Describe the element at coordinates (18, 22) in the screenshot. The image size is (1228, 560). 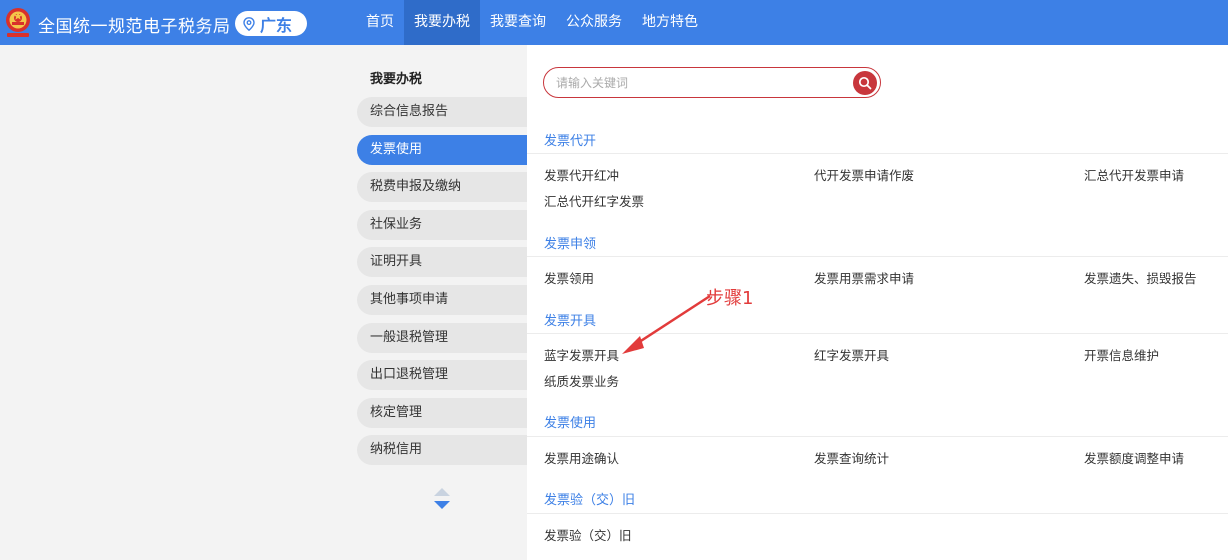
I see `tax-emblem-icon` at that location.